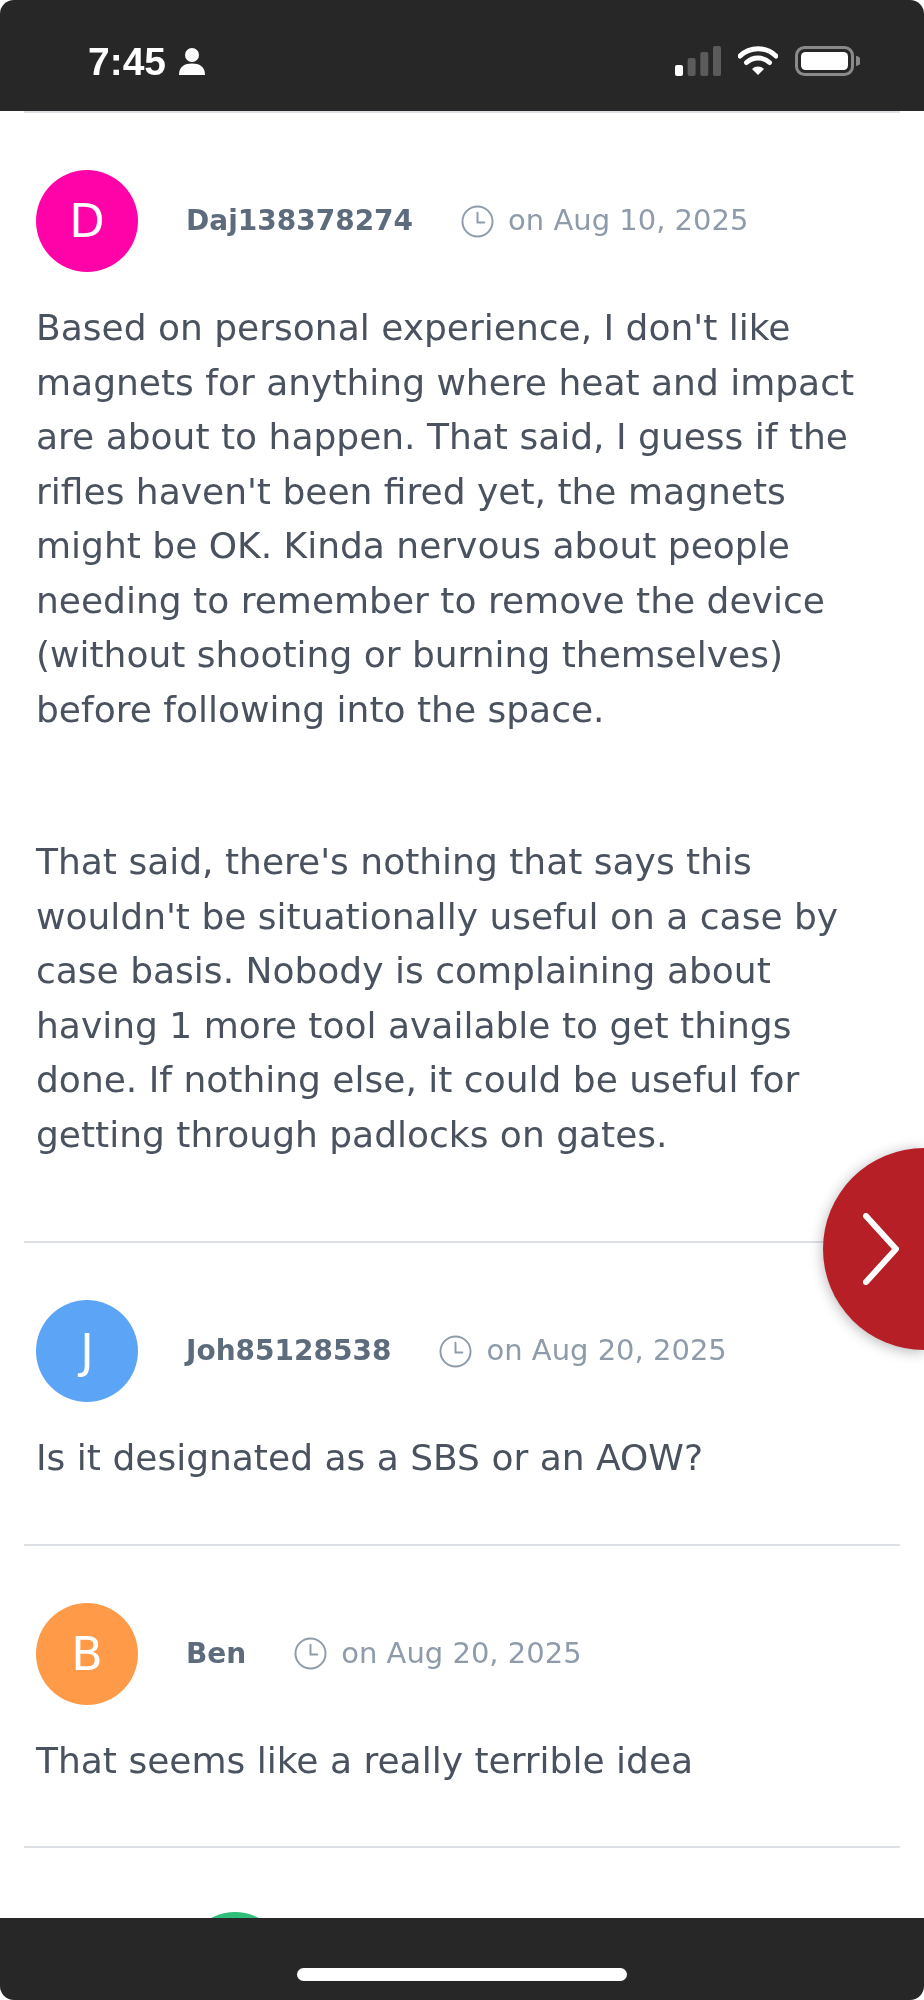 The width and height of the screenshot is (924, 2000). I want to click on status-time: 7:45, so click(127, 61).